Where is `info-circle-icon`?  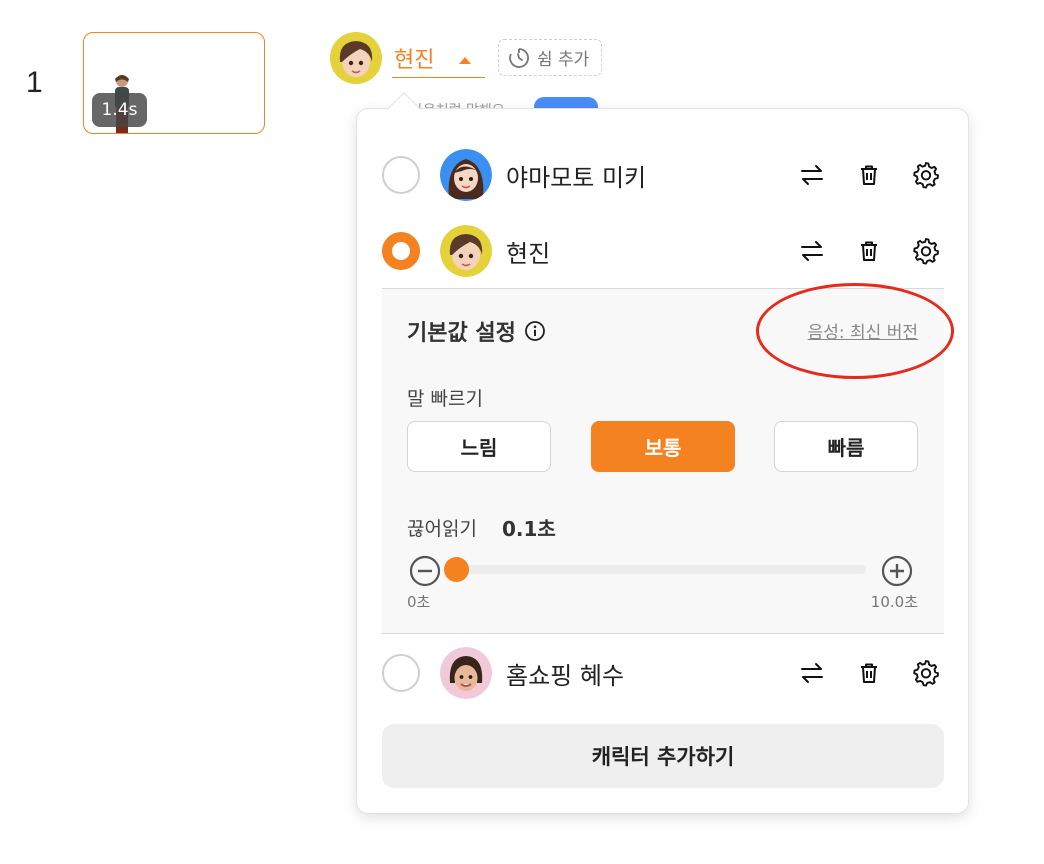 info-circle-icon is located at coordinates (535, 331).